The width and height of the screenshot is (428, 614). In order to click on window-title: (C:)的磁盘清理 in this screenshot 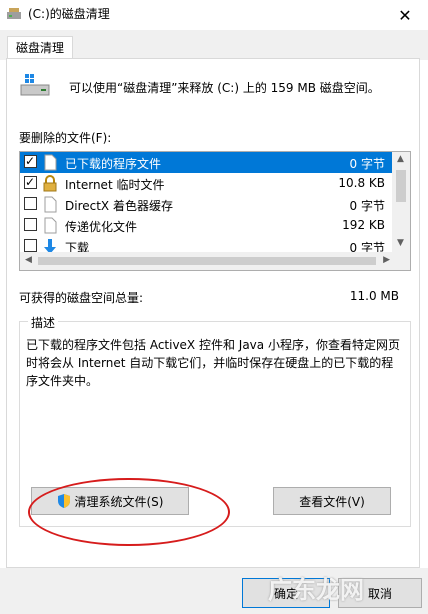, I will do `click(69, 14)`.